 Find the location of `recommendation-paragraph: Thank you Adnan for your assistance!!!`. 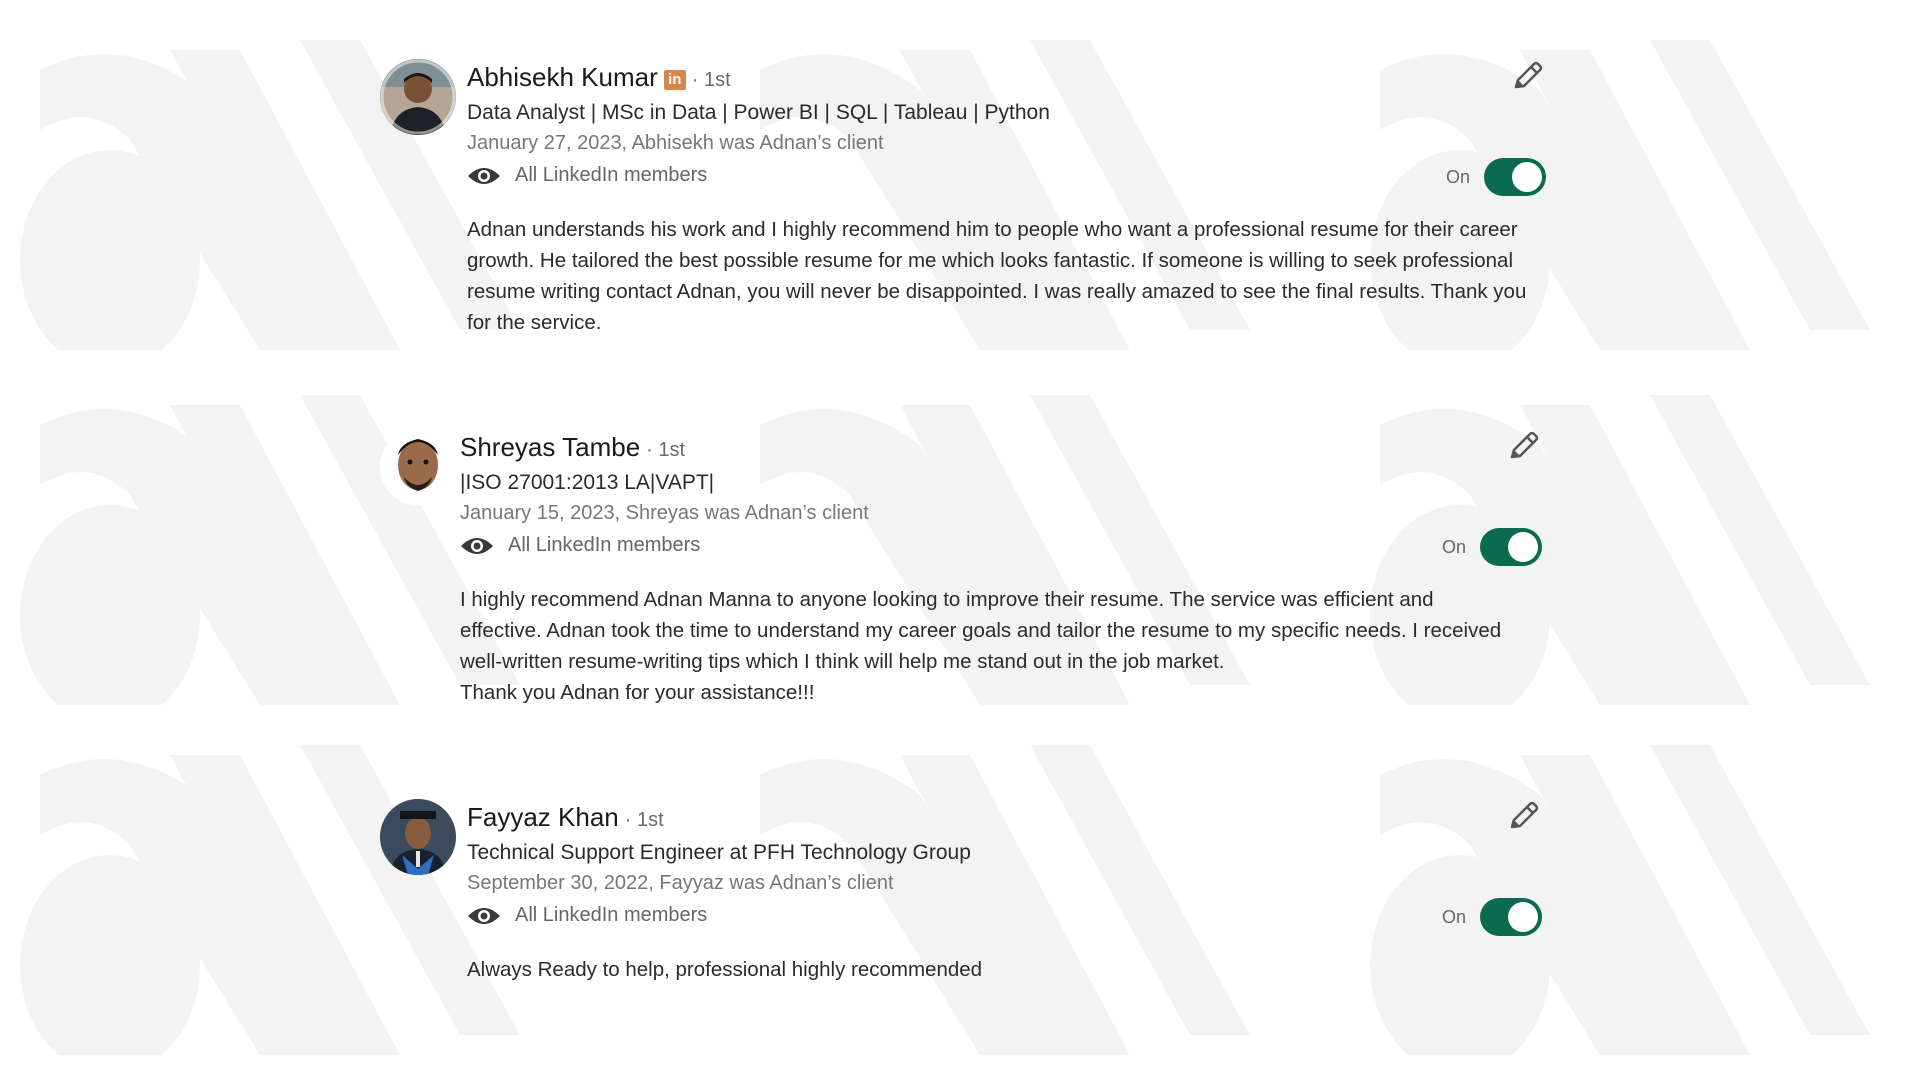

recommendation-paragraph: Thank you Adnan for your assistance!!! is located at coordinates (637, 692).